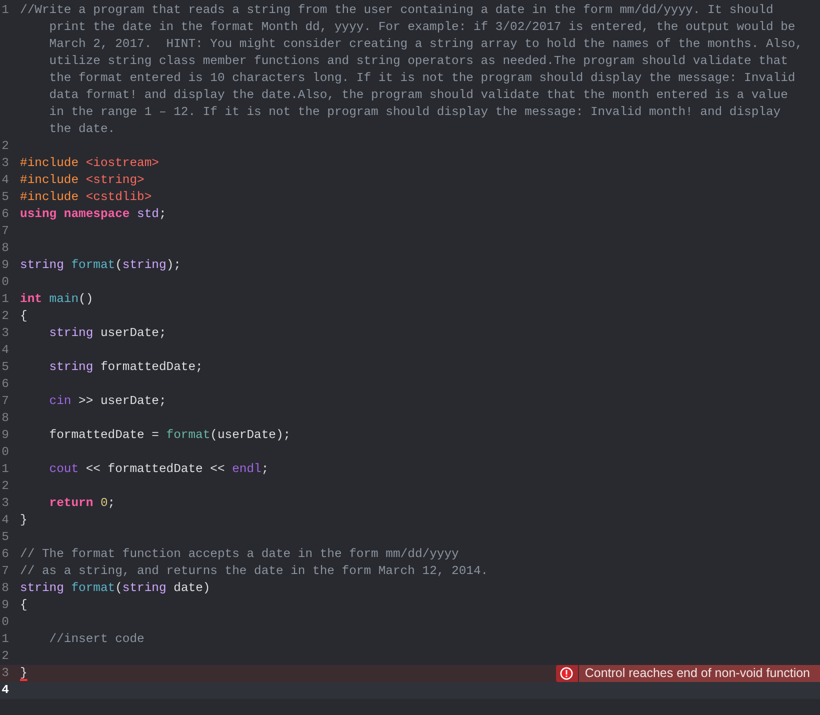 This screenshot has width=820, height=715. Describe the element at coordinates (191, 588) in the screenshot. I see `code-token: date)` at that location.